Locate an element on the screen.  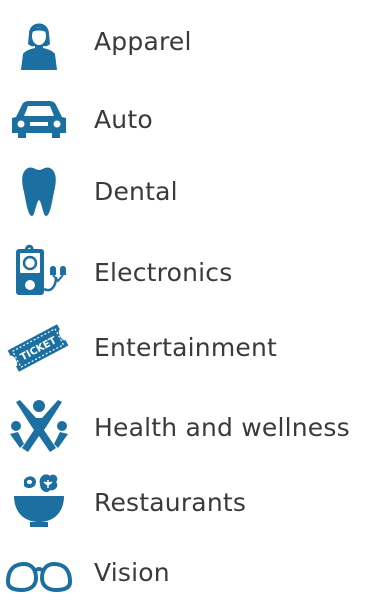
woman-icon is located at coordinates (39, 42).